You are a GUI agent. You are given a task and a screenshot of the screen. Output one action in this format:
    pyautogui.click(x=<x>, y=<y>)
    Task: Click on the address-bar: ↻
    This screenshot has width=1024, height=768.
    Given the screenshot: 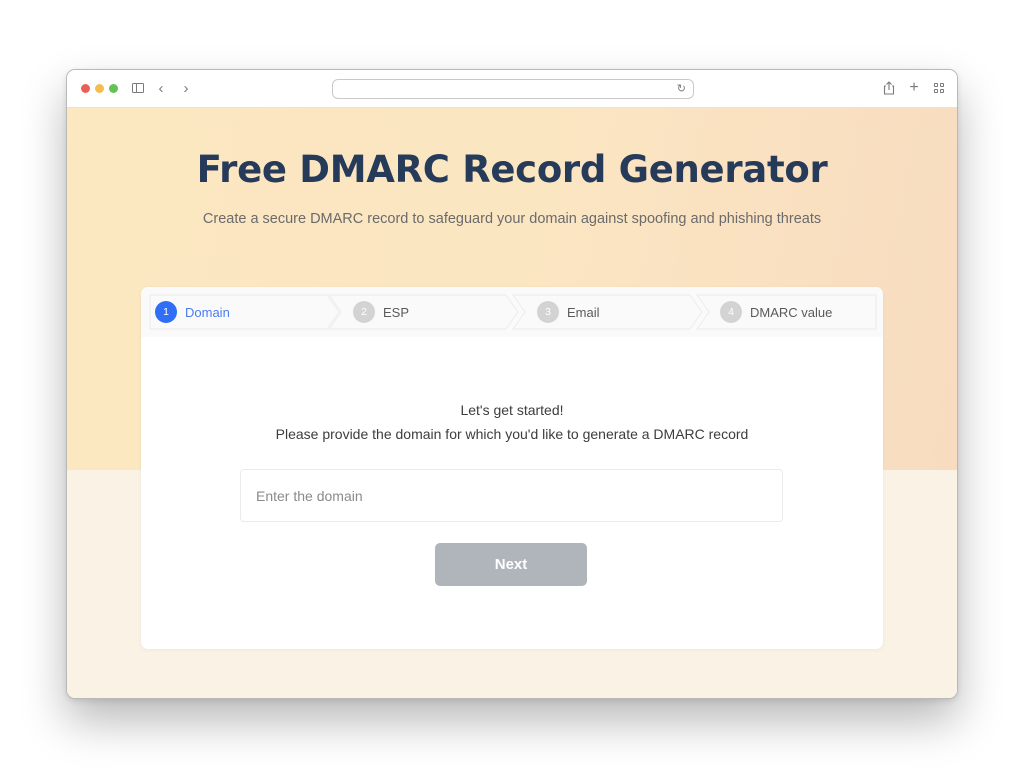 What is the action you would take?
    pyautogui.click(x=513, y=89)
    